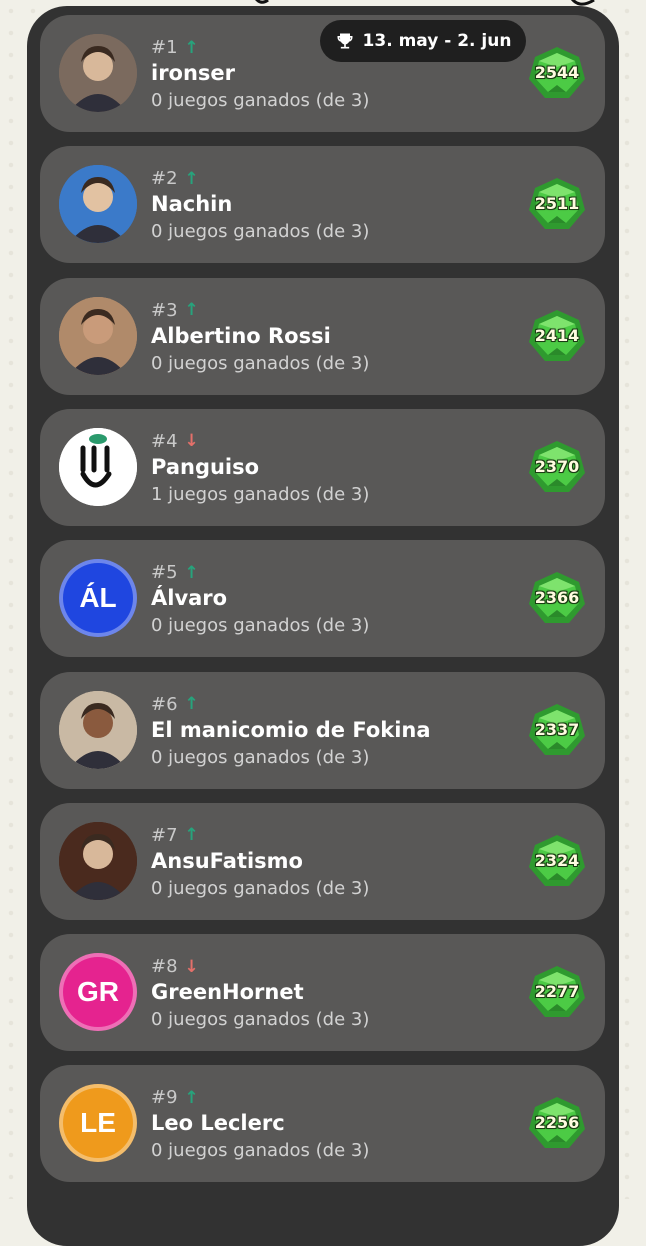 The image size is (646, 1246). I want to click on rank-label: #3 ↑, so click(175, 310).